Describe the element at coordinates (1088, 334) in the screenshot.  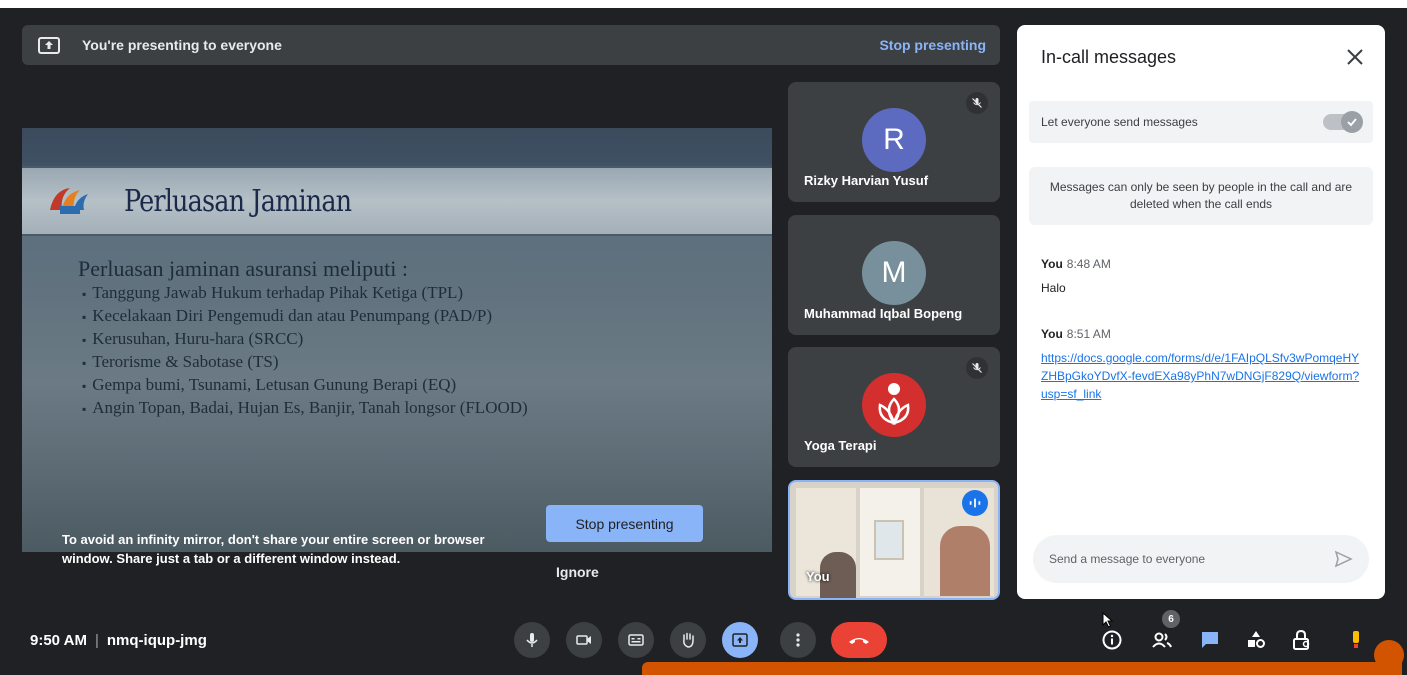
I see `message-time: 8:51 AM` at that location.